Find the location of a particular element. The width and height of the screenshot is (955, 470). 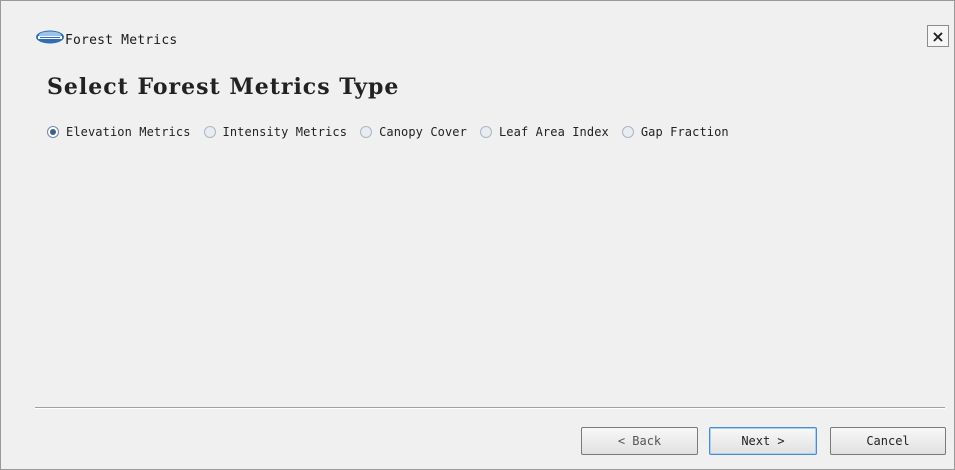

radio-option-canopy-cover: Canopy Cover is located at coordinates (413, 132).